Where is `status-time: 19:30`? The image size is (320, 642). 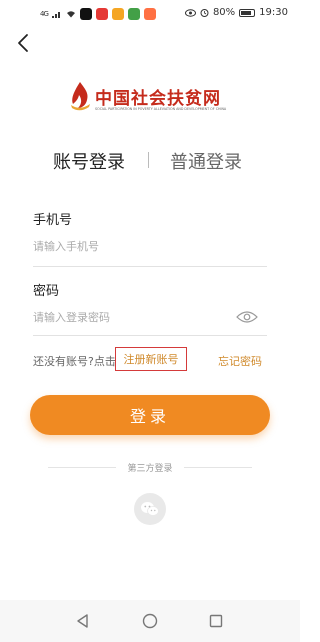
status-time: 19:30 is located at coordinates (273, 12).